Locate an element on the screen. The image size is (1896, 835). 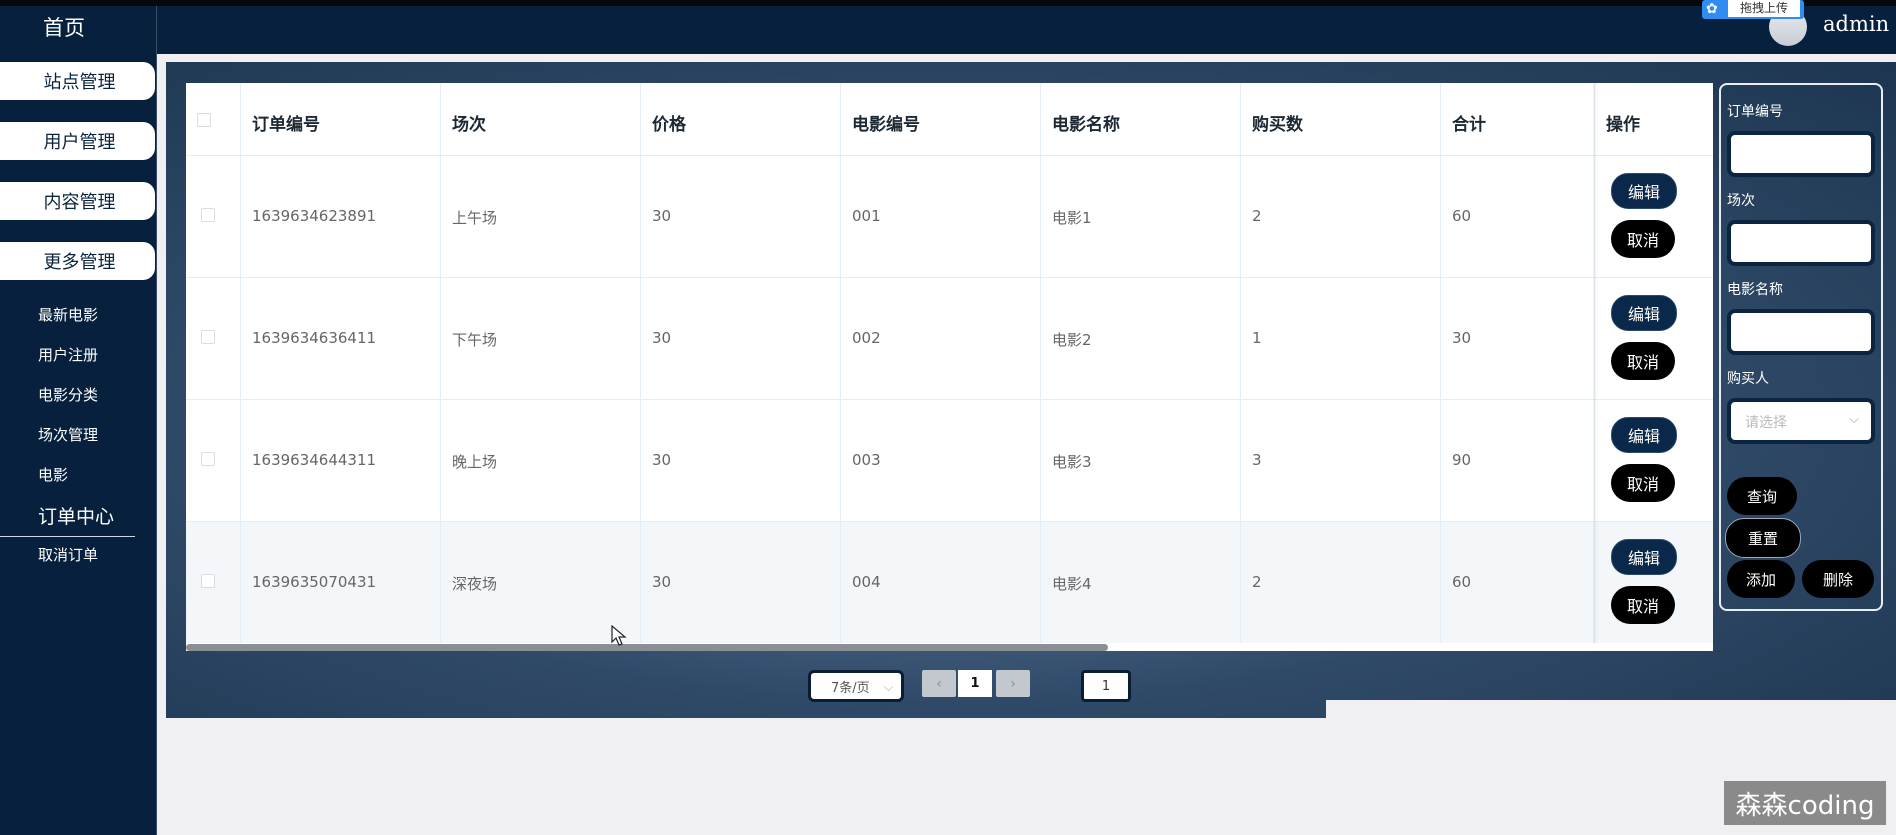
sidebar-item-session-management: 场次管理 is located at coordinates (68, 434).